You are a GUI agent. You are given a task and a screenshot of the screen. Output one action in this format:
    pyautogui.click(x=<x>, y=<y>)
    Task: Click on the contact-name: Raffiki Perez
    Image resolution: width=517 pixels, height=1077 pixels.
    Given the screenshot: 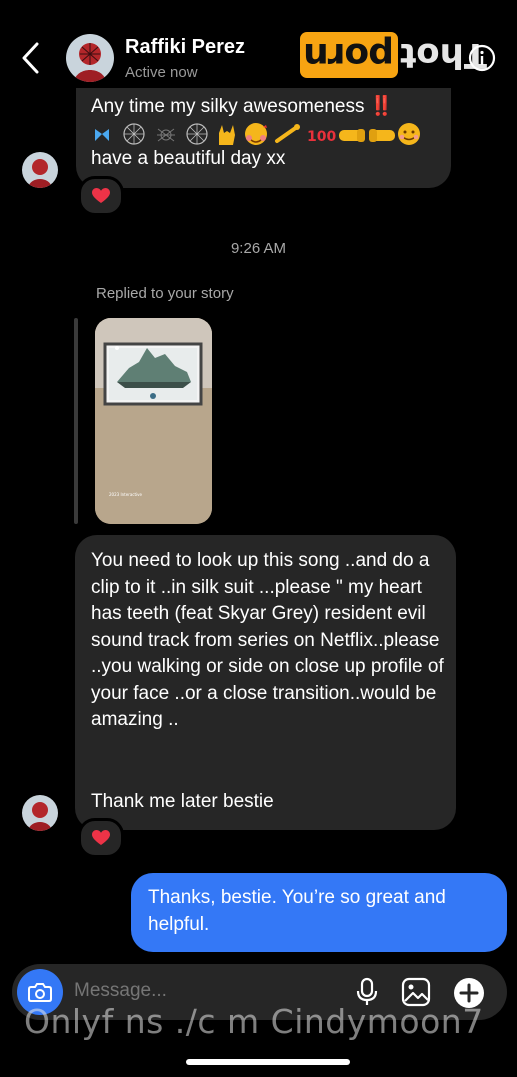 What is the action you would take?
    pyautogui.click(x=185, y=47)
    